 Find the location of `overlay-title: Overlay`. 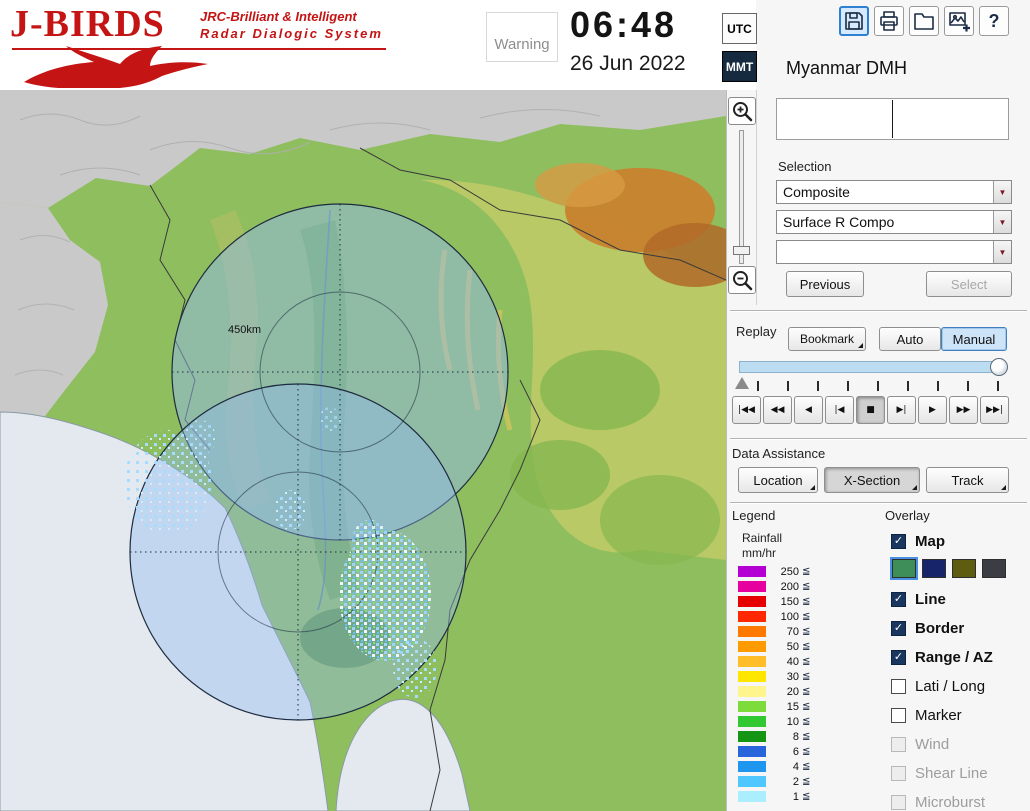

overlay-title: Overlay is located at coordinates (907, 515).